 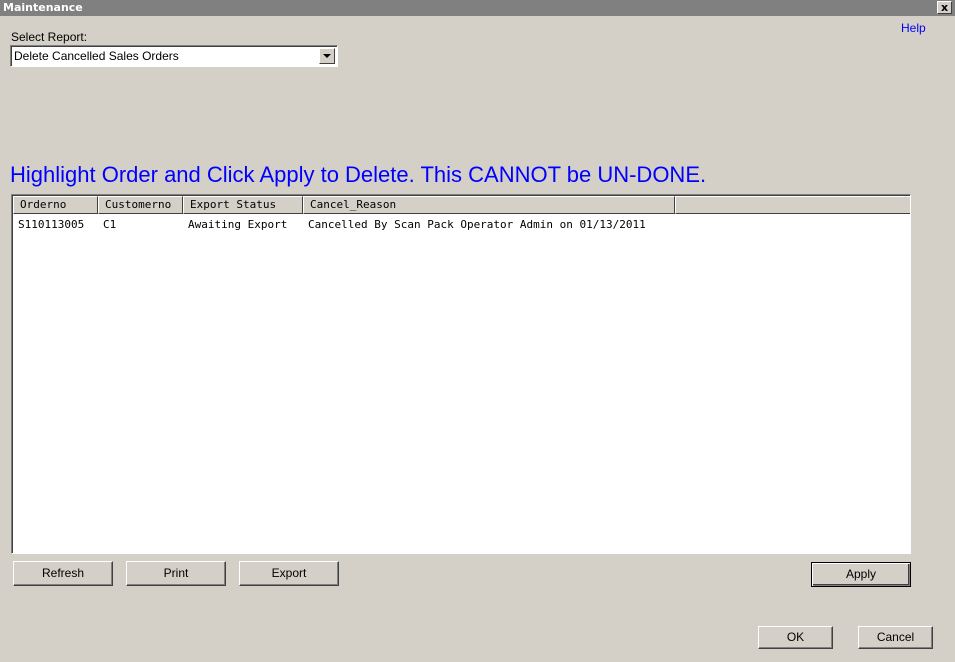 I want to click on cell-customerno: C1, so click(x=110, y=224).